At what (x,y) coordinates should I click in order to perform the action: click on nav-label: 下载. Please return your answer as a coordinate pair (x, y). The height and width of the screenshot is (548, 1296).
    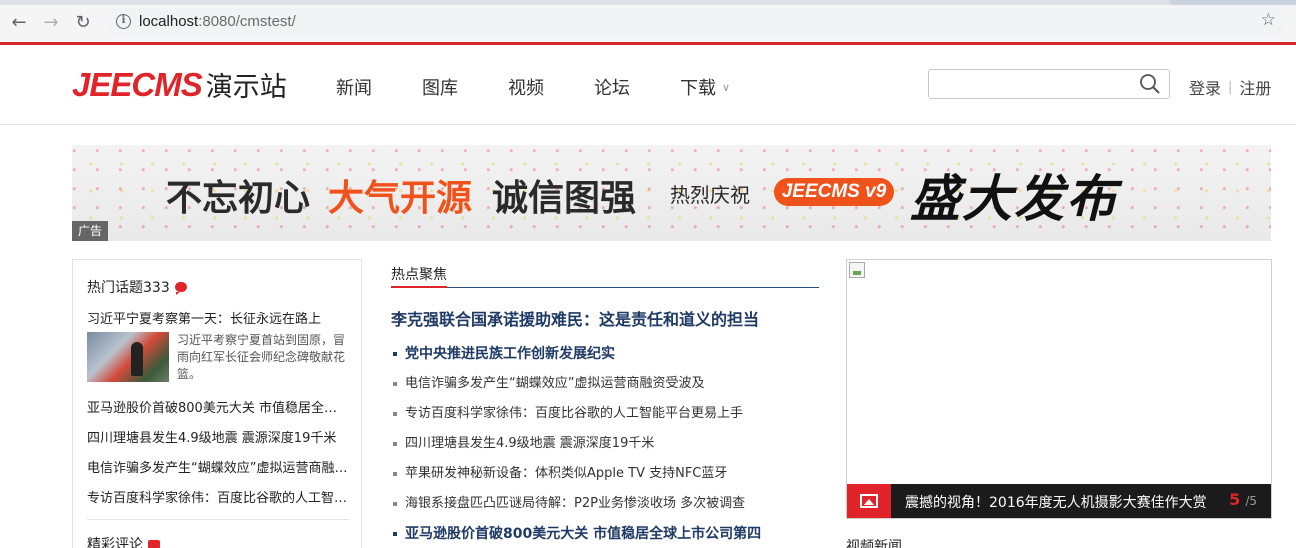
    Looking at the image, I should click on (698, 88).